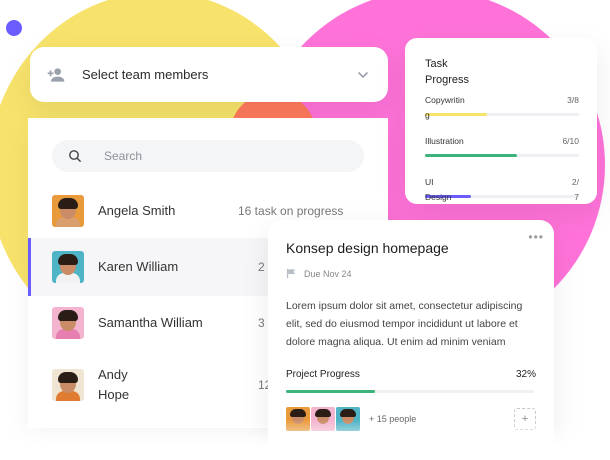 Image resolution: width=610 pixels, height=460 pixels. What do you see at coordinates (328, 273) in the screenshot?
I see `due-date-text: Due Nov 24` at bounding box center [328, 273].